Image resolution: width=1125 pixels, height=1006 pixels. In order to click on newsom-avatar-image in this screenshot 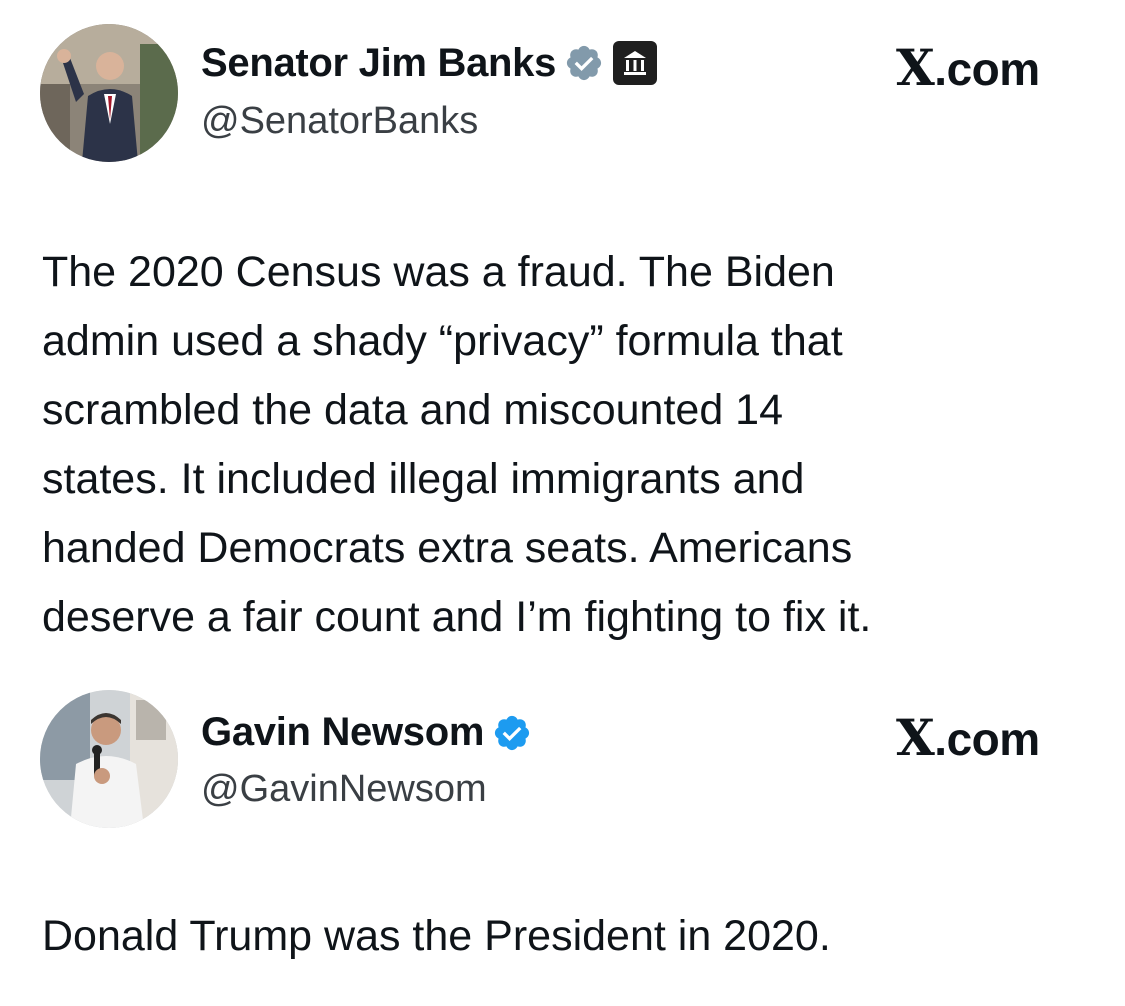, I will do `click(109, 759)`.